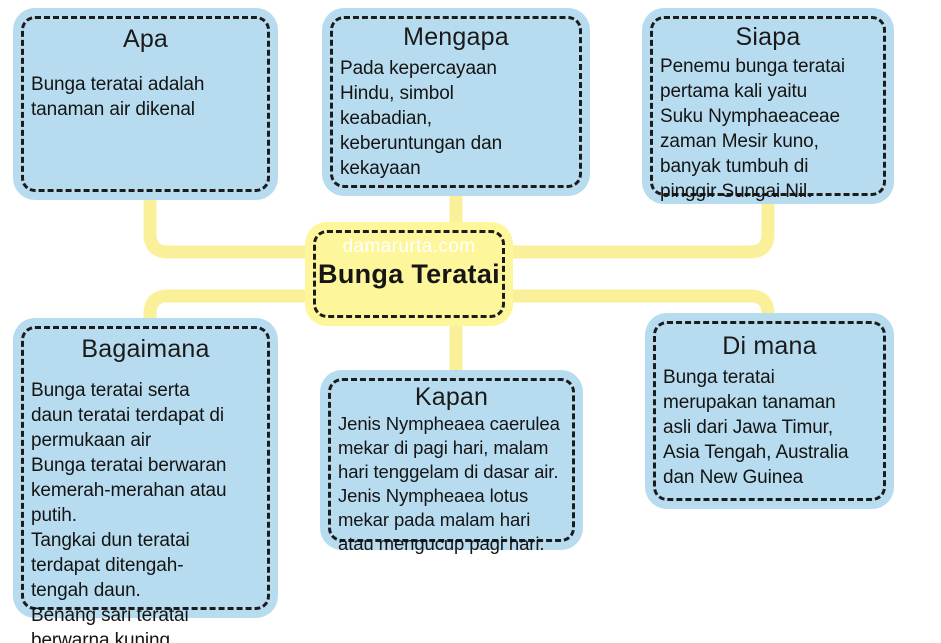 Image resolution: width=941 pixels, height=643 pixels. I want to click on center-node: damarurta.com Bunga Teratai, so click(409, 274).